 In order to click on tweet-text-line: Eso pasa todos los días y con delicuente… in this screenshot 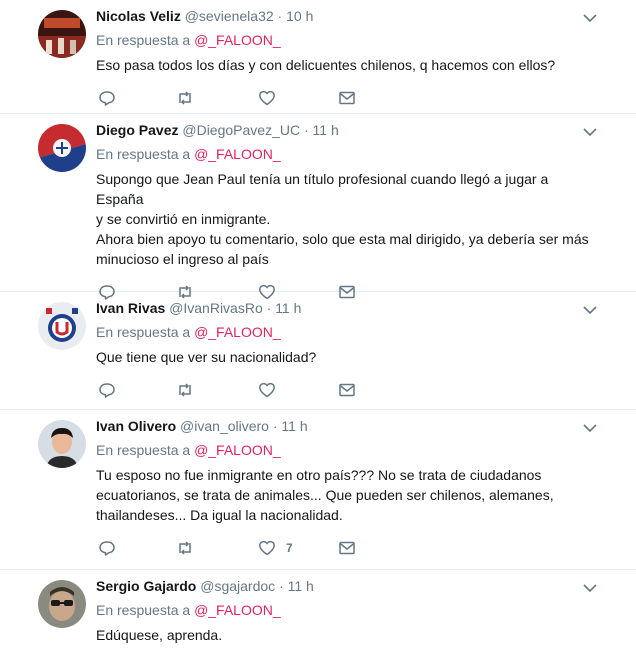, I will do `click(326, 65)`.